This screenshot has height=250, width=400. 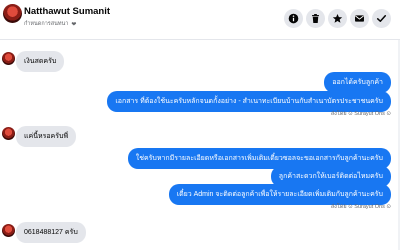 I want to click on check-icon, so click(x=381, y=18).